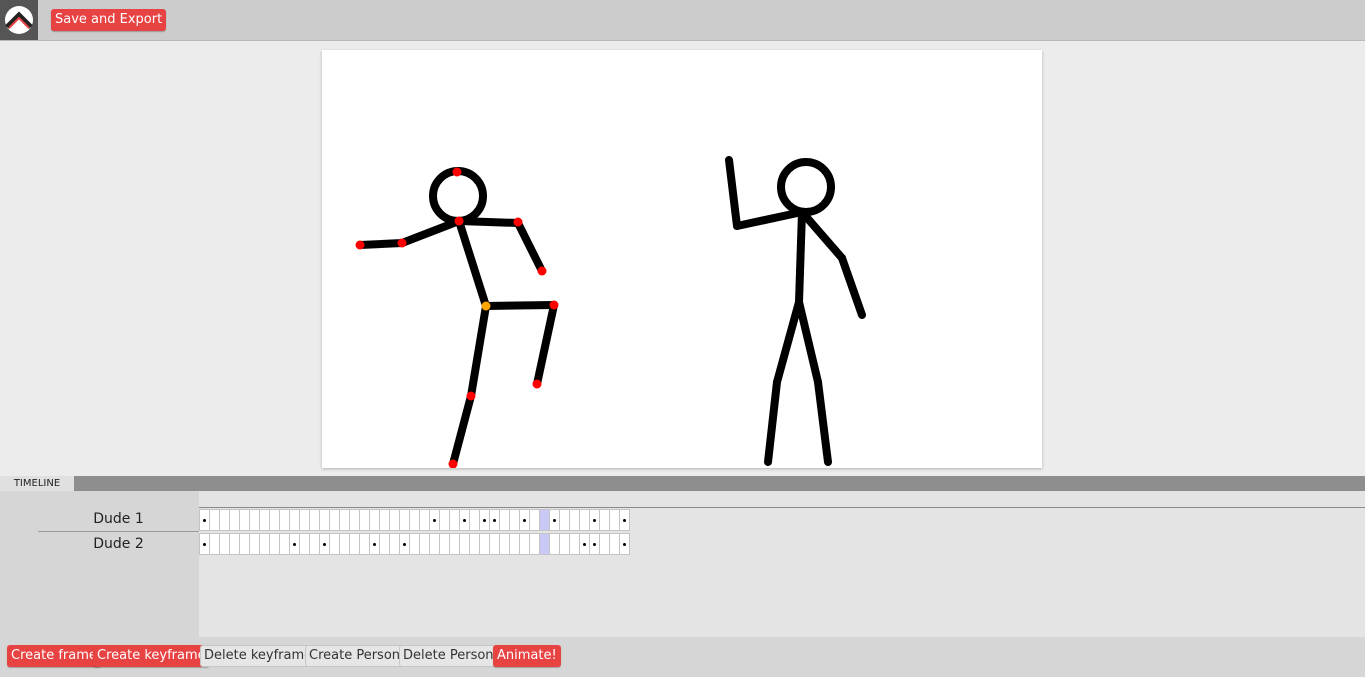 The height and width of the screenshot is (677, 1365). Describe the element at coordinates (54, 656) in the screenshot. I see `create-frame-button: Create frame` at that location.